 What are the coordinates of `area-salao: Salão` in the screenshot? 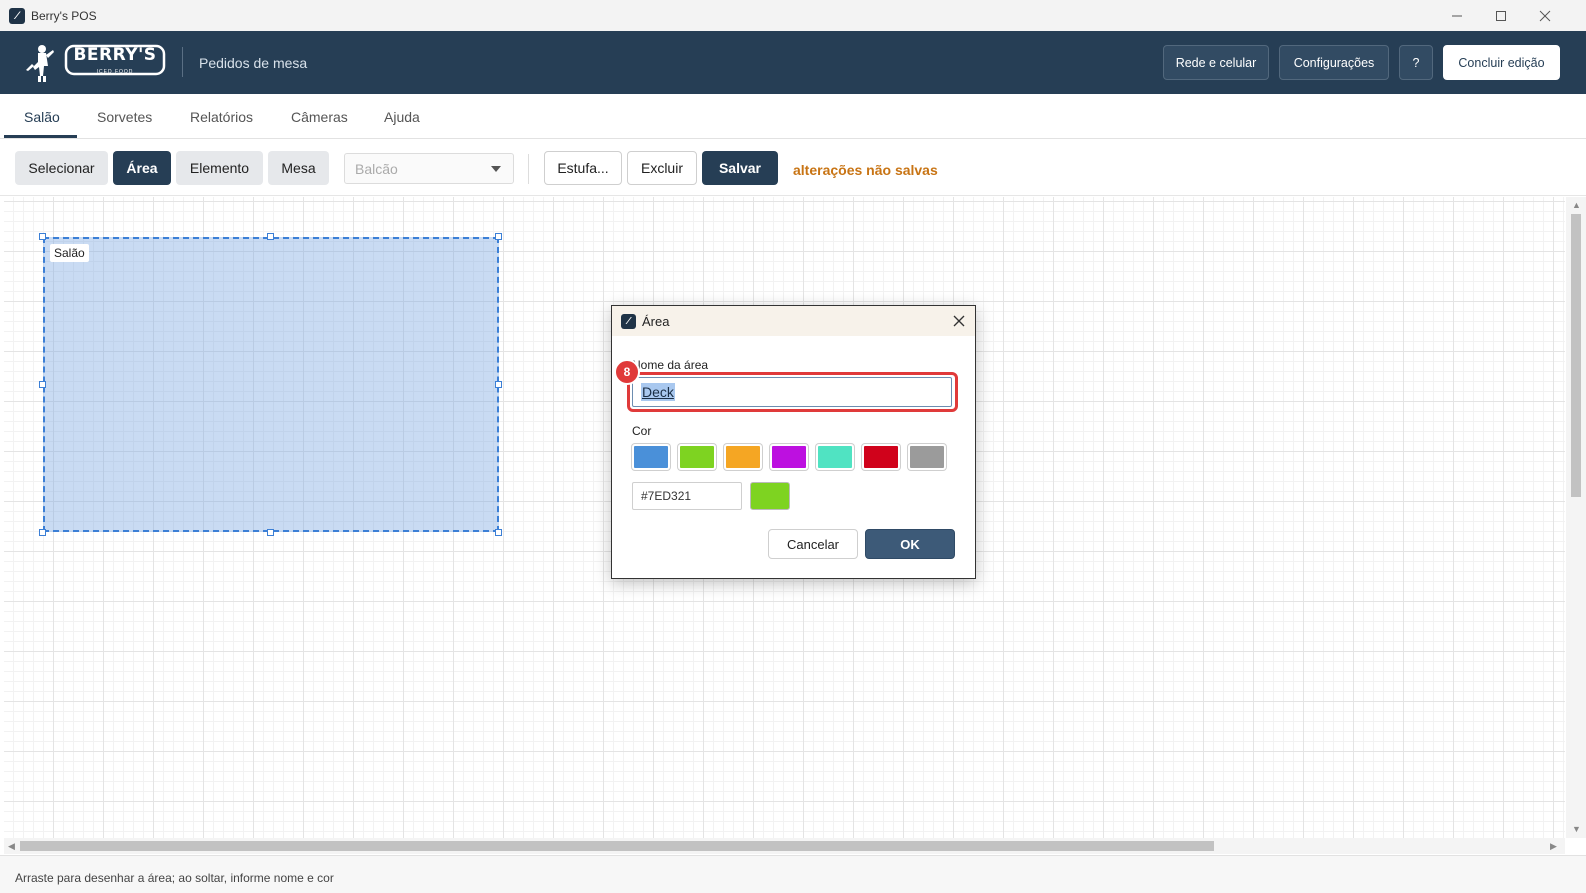 It's located at (271, 384).